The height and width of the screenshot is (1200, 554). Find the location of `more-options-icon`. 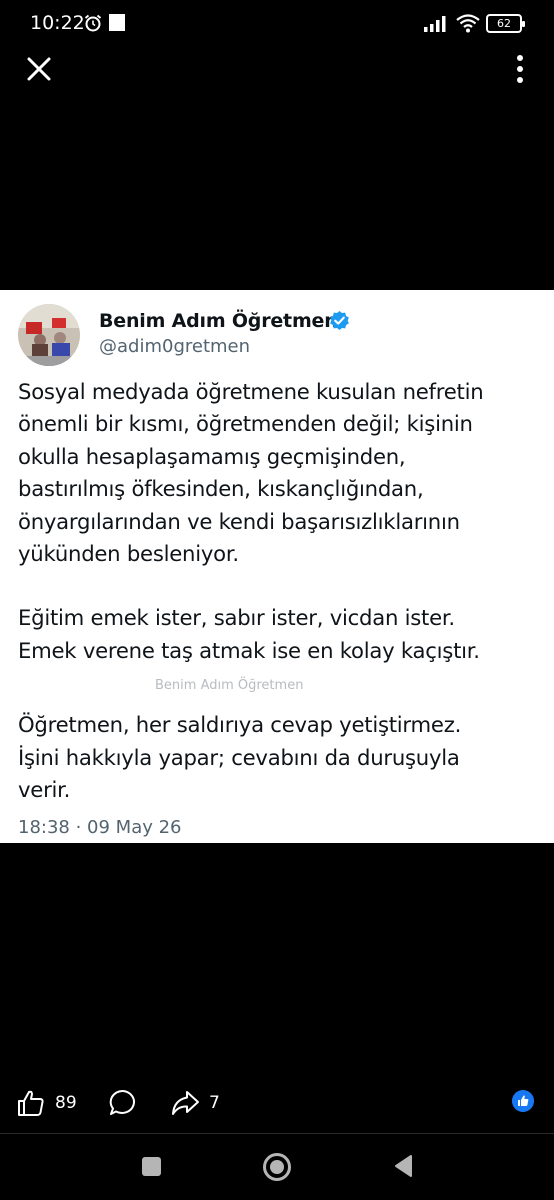

more-options-icon is located at coordinates (520, 69).